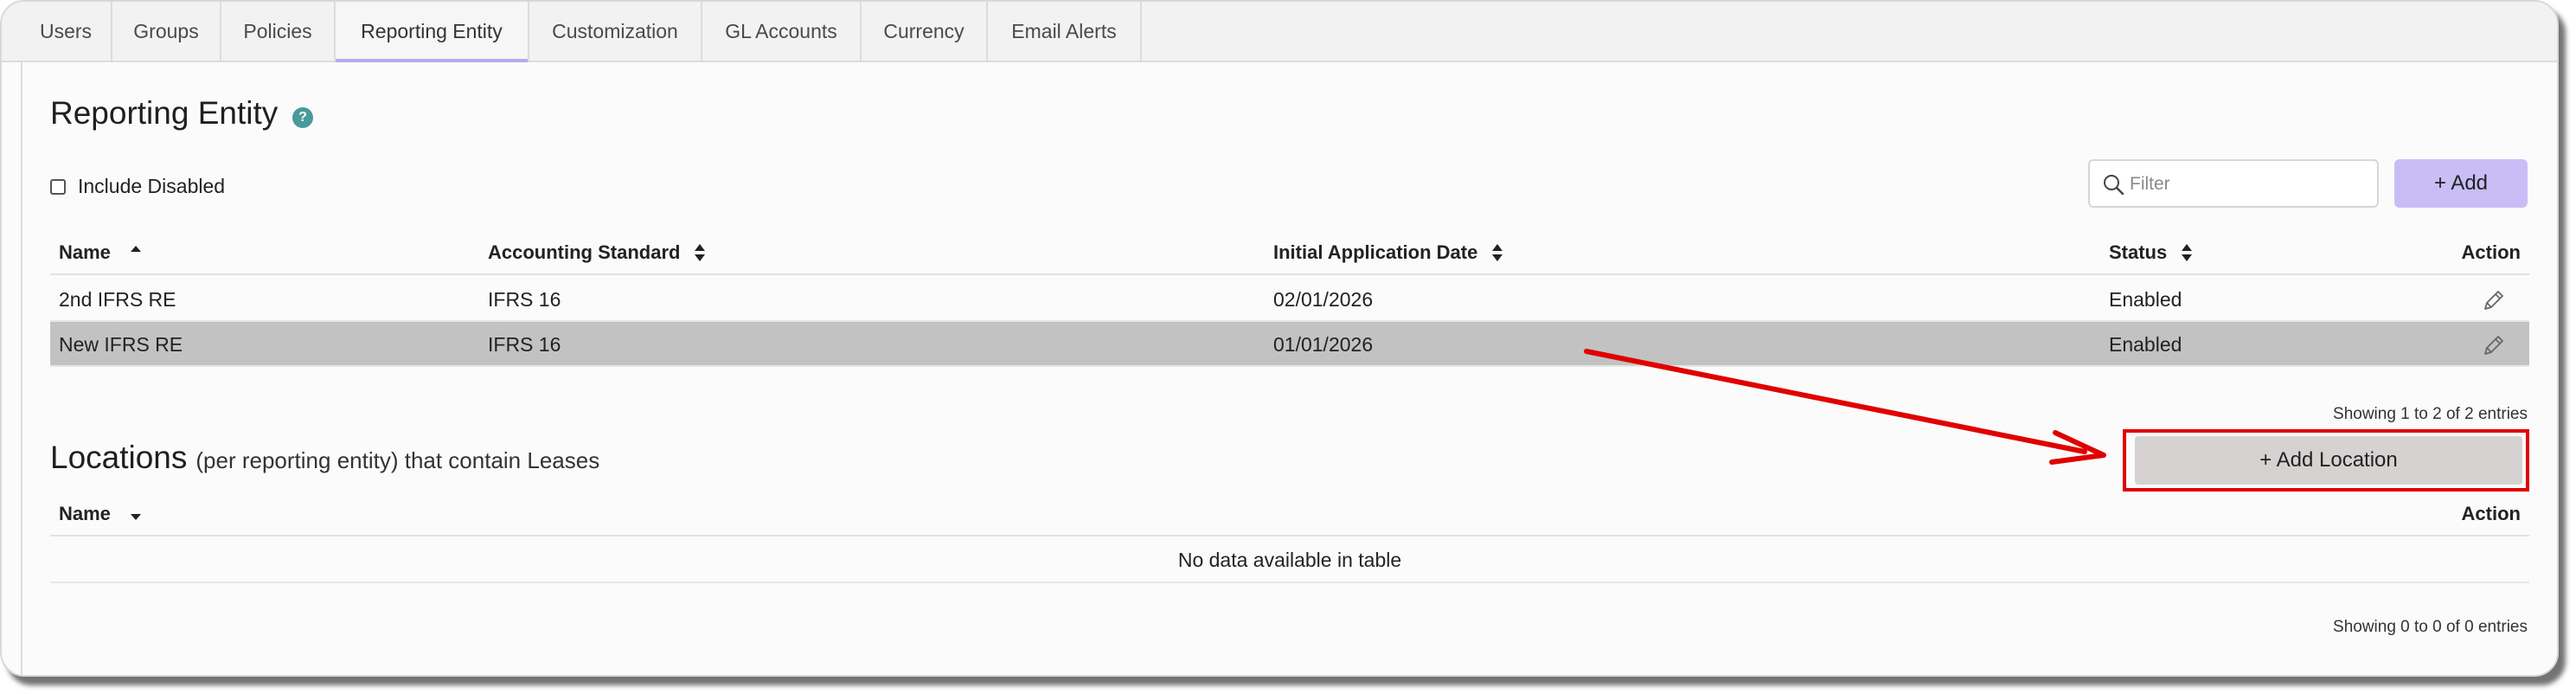  I want to click on column-header-status: Status, so click(2151, 252).